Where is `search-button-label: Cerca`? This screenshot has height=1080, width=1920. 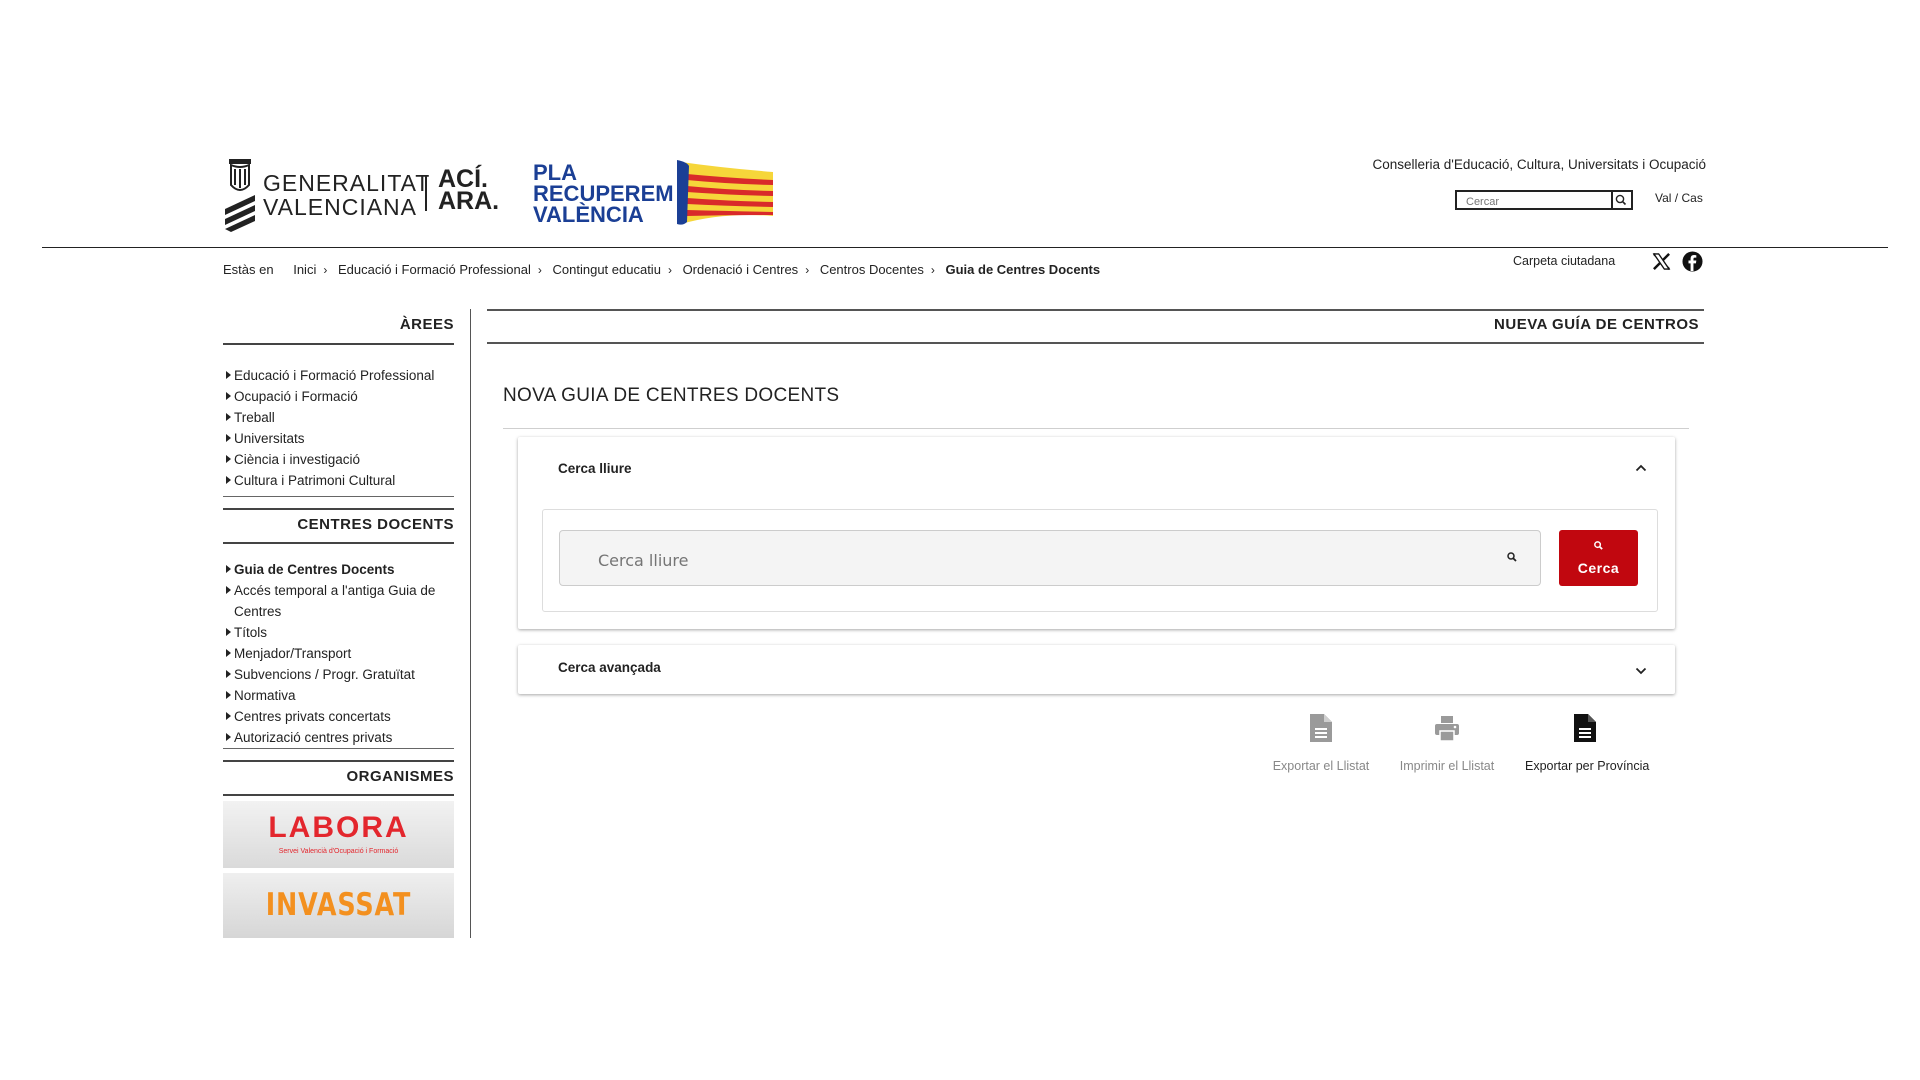
search-button-label: Cerca is located at coordinates (1598, 568).